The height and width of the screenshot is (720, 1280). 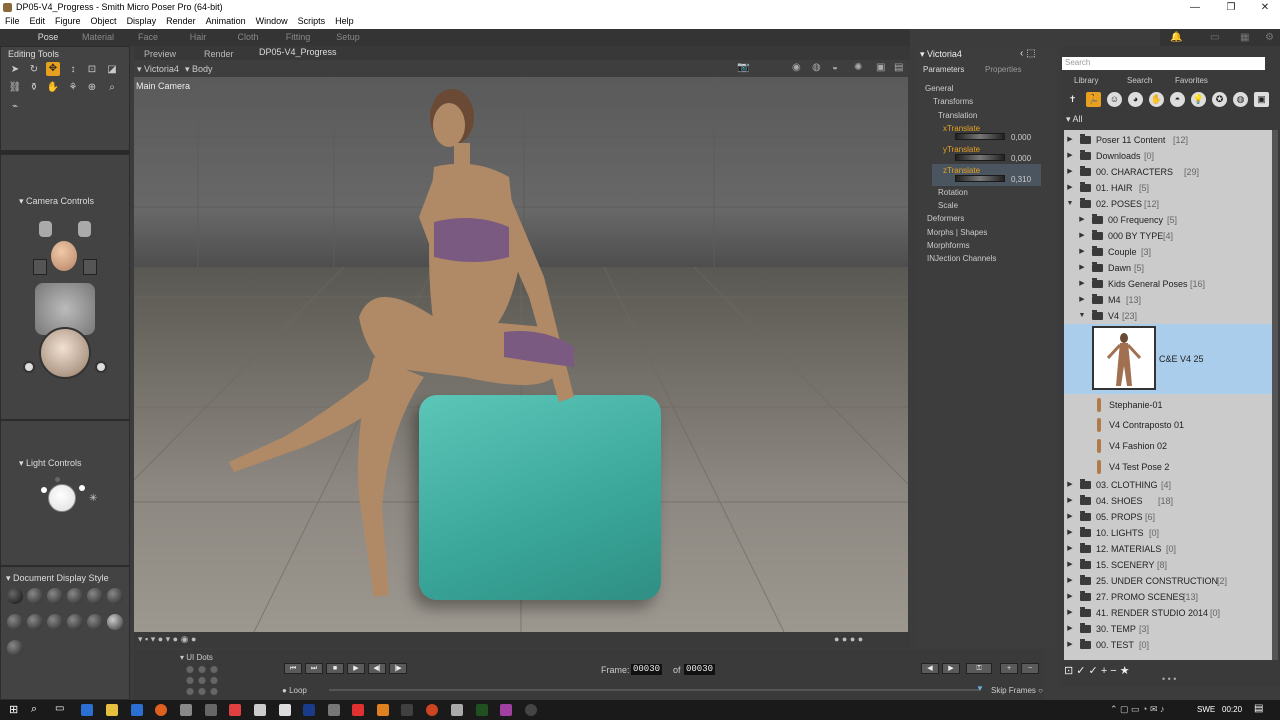 What do you see at coordinates (199, 69) in the screenshot?
I see `part-dropdown: ▾ Body` at bounding box center [199, 69].